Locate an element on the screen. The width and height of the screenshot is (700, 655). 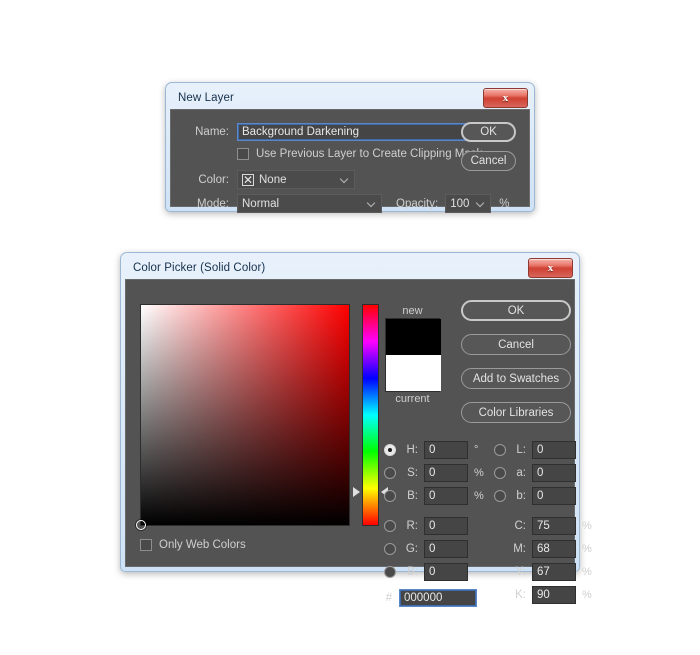
sb-gradient is located at coordinates (245, 415).